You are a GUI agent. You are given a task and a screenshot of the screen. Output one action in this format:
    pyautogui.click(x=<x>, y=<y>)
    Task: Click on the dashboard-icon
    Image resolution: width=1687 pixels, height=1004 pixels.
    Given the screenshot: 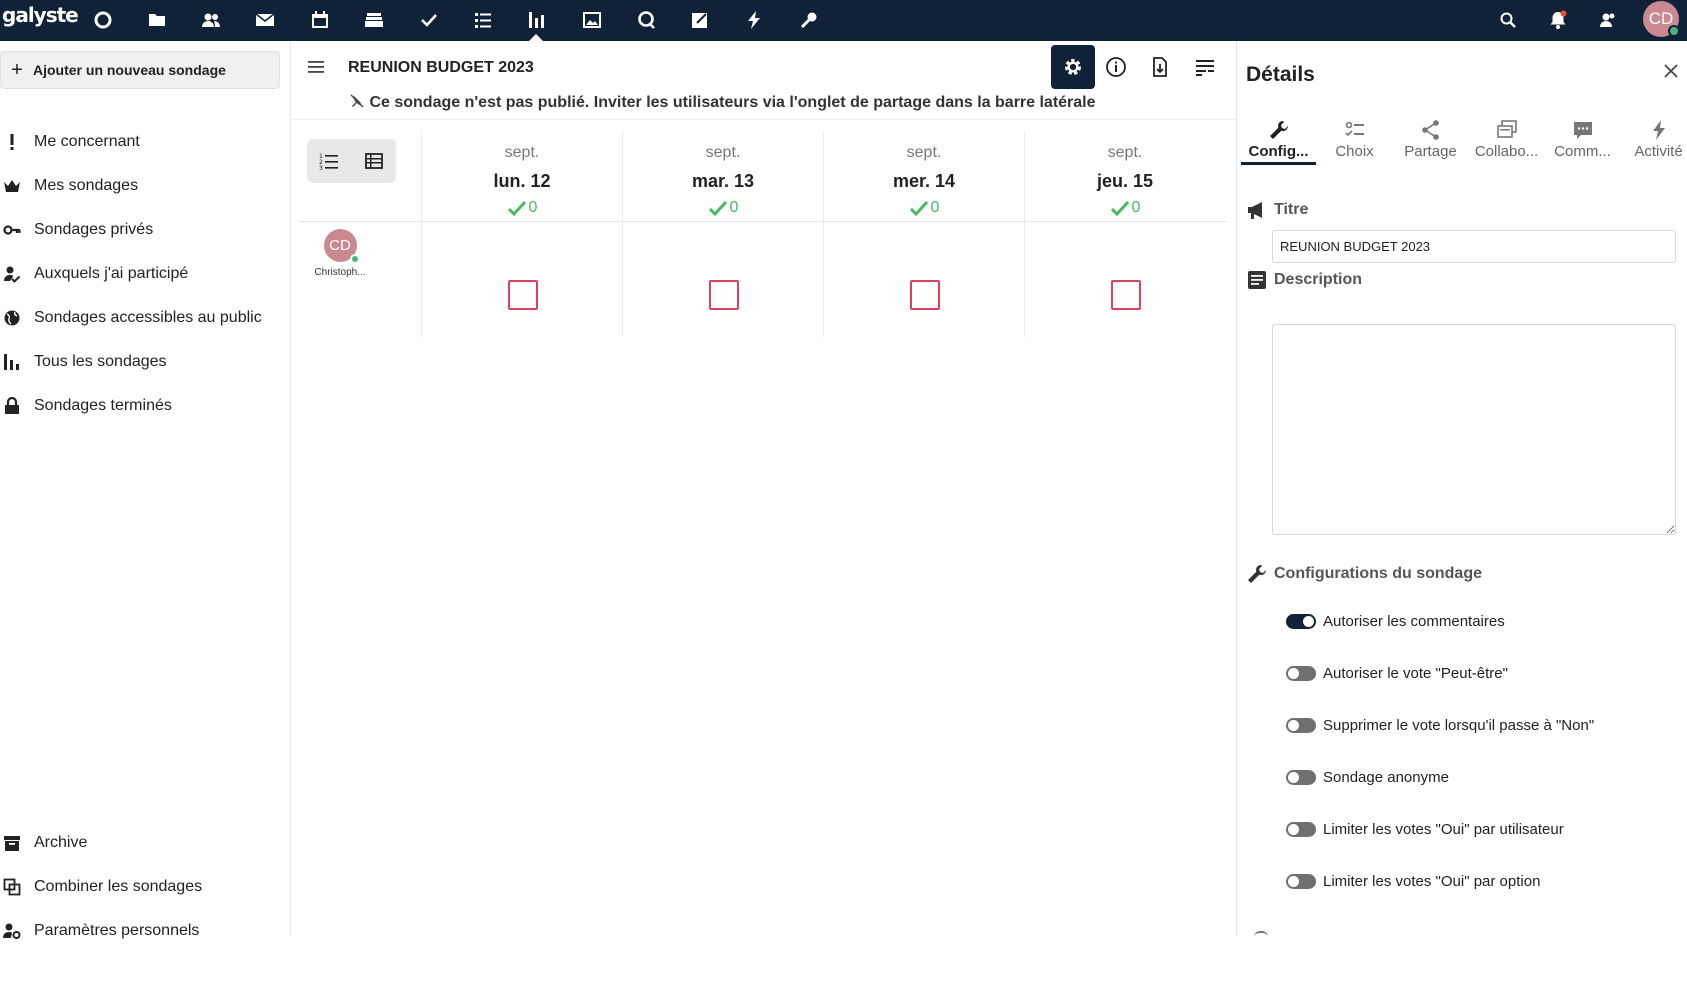 What is the action you would take?
    pyautogui.click(x=103, y=20)
    